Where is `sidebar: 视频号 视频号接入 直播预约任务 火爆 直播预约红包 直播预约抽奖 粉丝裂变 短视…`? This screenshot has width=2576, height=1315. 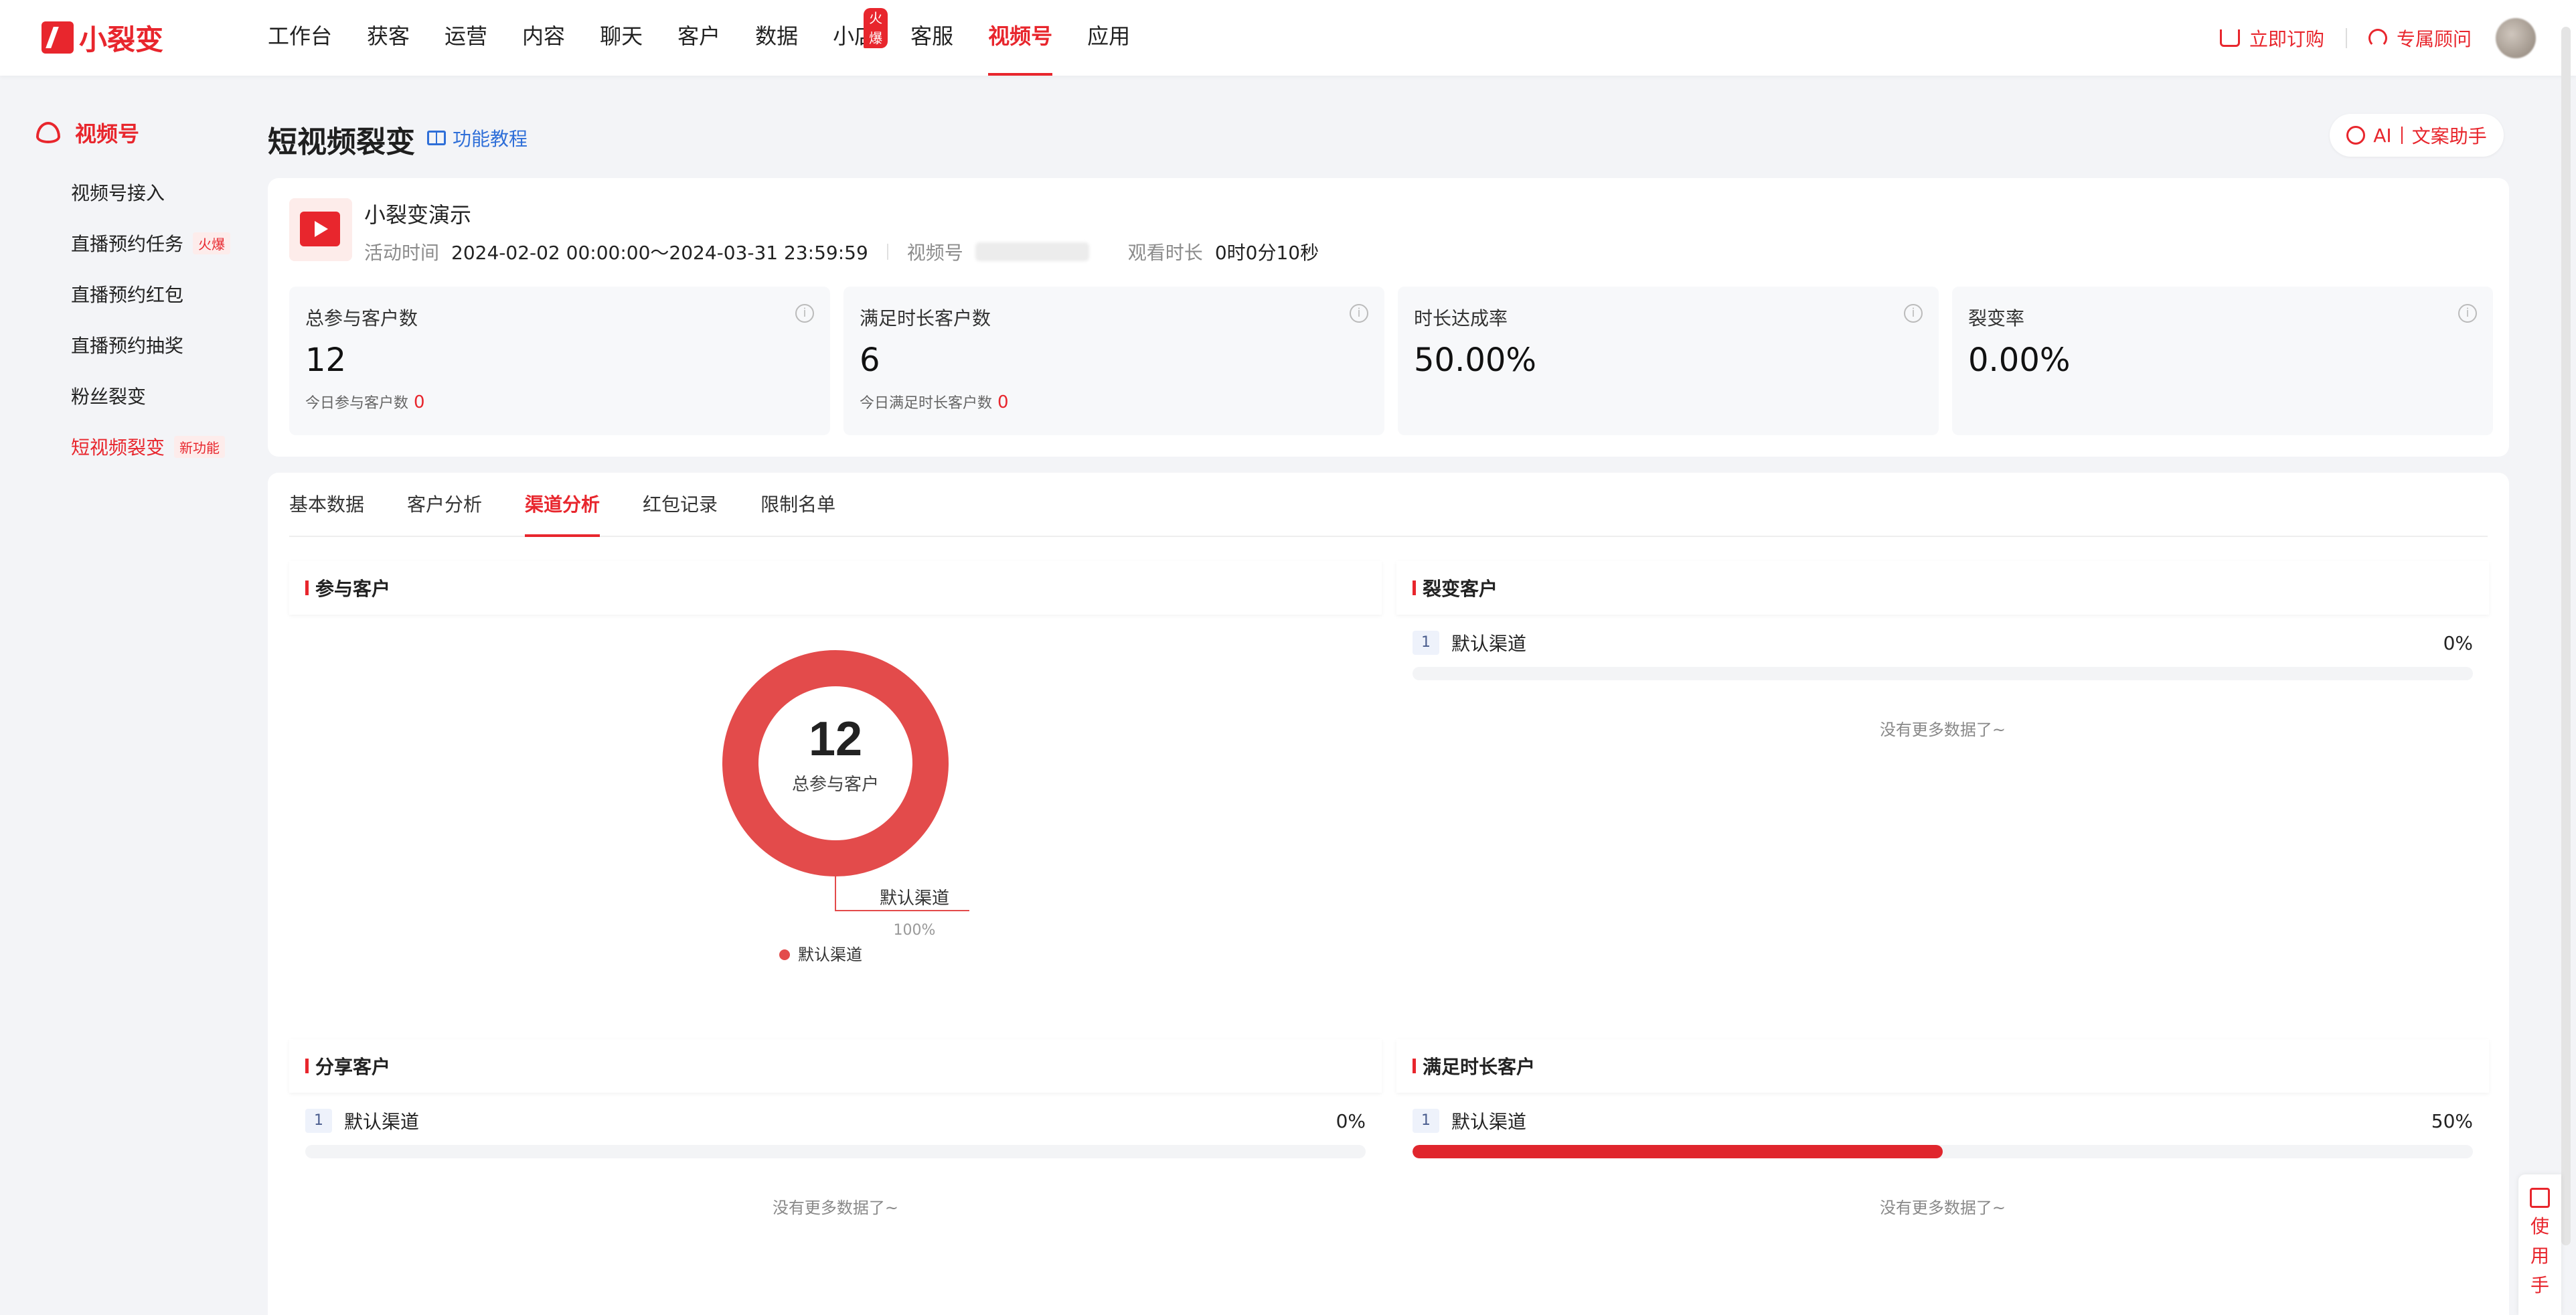
sidebar: 视频号 视频号接入 直播预约任务 火爆 直播预约红包 直播预约抽奖 粉丝裂变 短视… is located at coordinates (127, 695).